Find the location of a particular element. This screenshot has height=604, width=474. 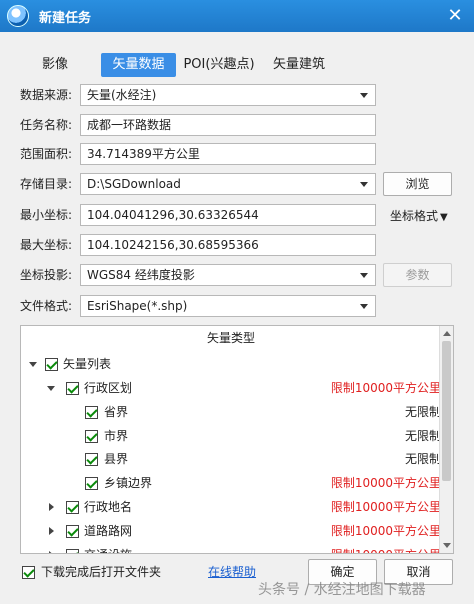

scroll-up-icon is located at coordinates (447, 333).